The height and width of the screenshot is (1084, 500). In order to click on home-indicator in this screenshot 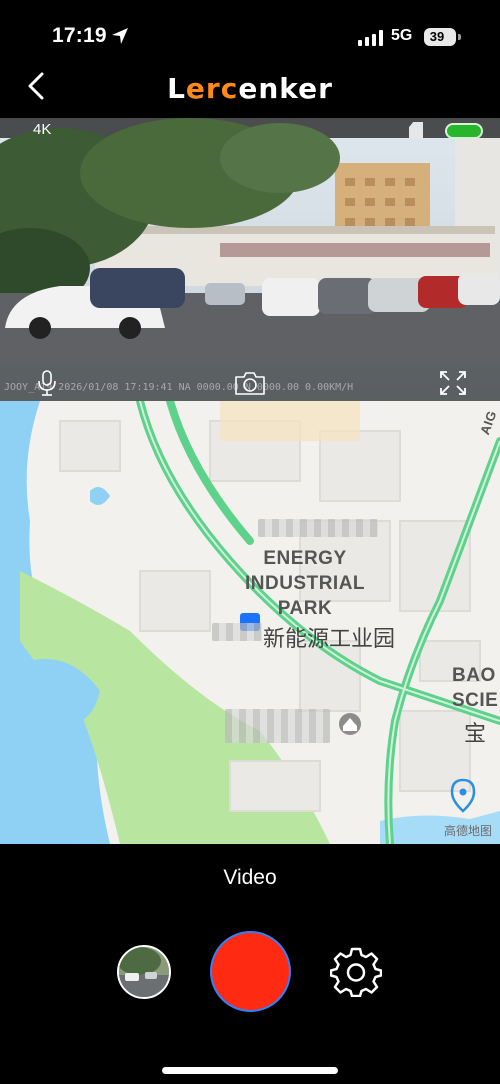, I will do `click(250, 1070)`.